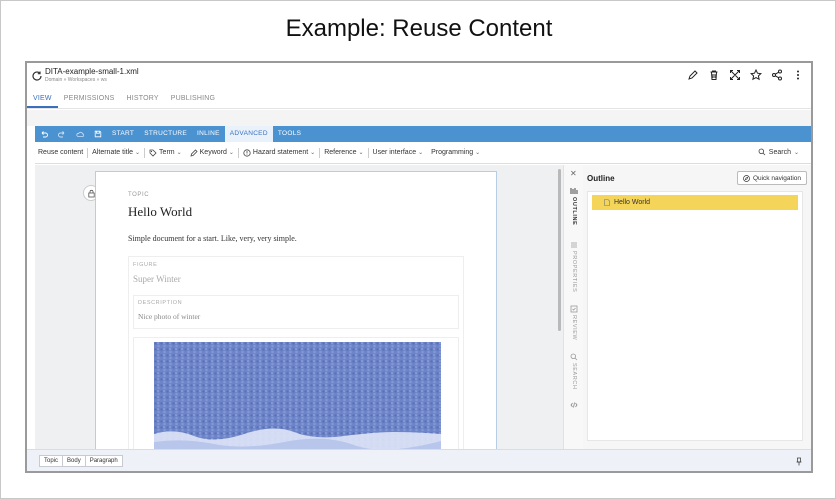 The height and width of the screenshot is (499, 836). I want to click on search-dropdown: Search ⌄, so click(778, 152).